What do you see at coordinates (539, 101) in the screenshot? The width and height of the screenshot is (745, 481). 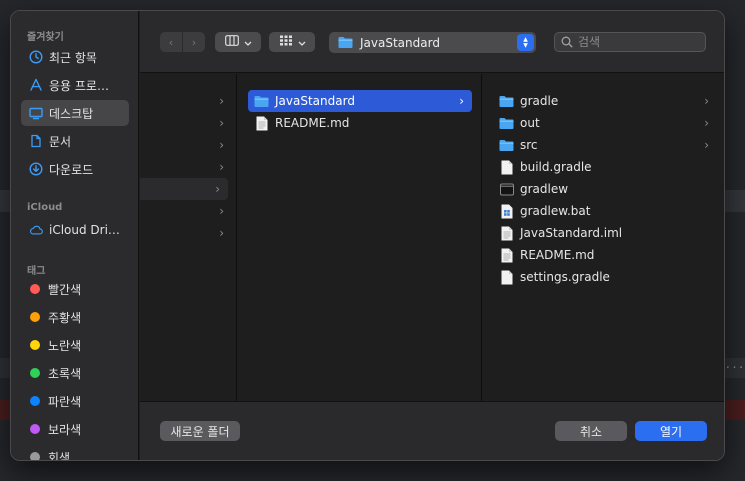 I see `file-name: gradle` at bounding box center [539, 101].